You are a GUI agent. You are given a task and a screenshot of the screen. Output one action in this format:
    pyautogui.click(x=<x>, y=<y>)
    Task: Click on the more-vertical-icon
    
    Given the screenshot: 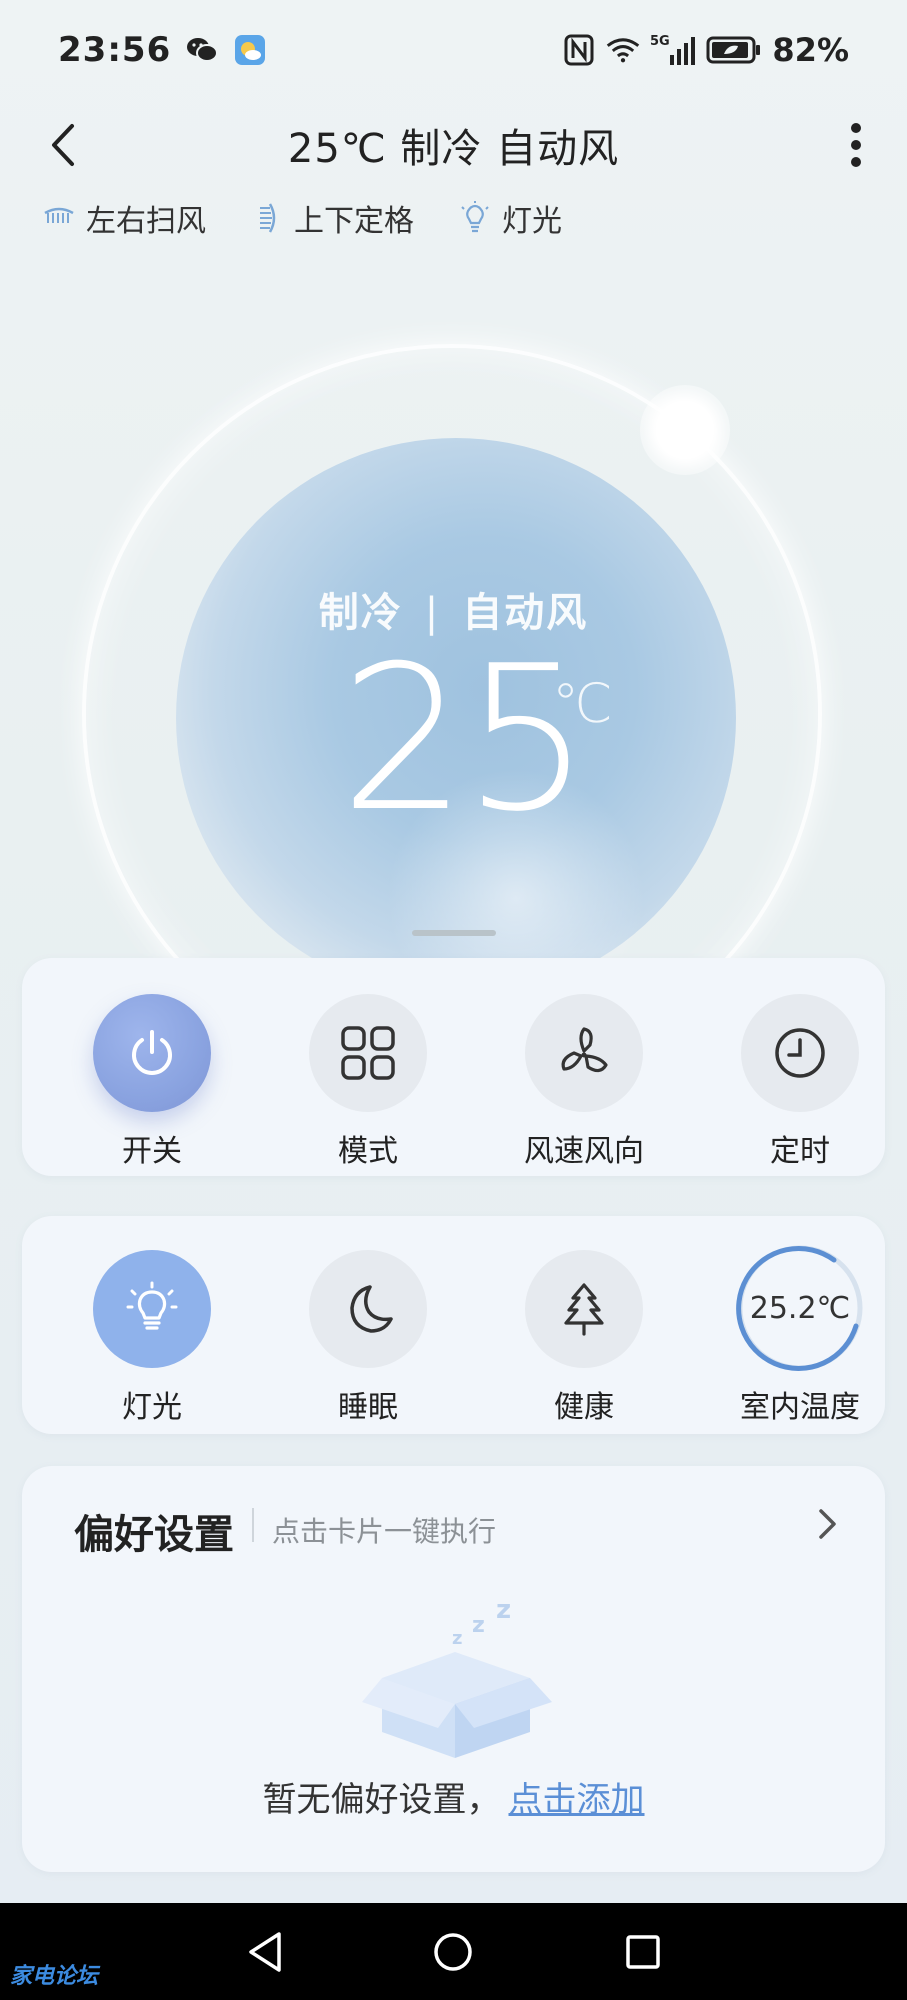 What is the action you would take?
    pyautogui.click(x=856, y=145)
    